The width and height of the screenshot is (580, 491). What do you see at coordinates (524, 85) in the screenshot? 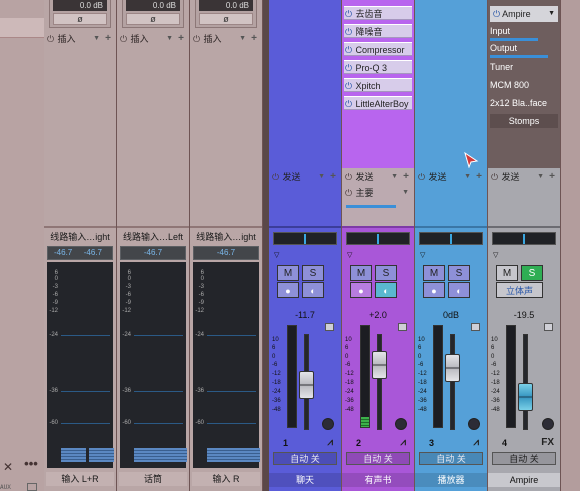
I see `amp-cabinet: MCM 800` at bounding box center [524, 85].